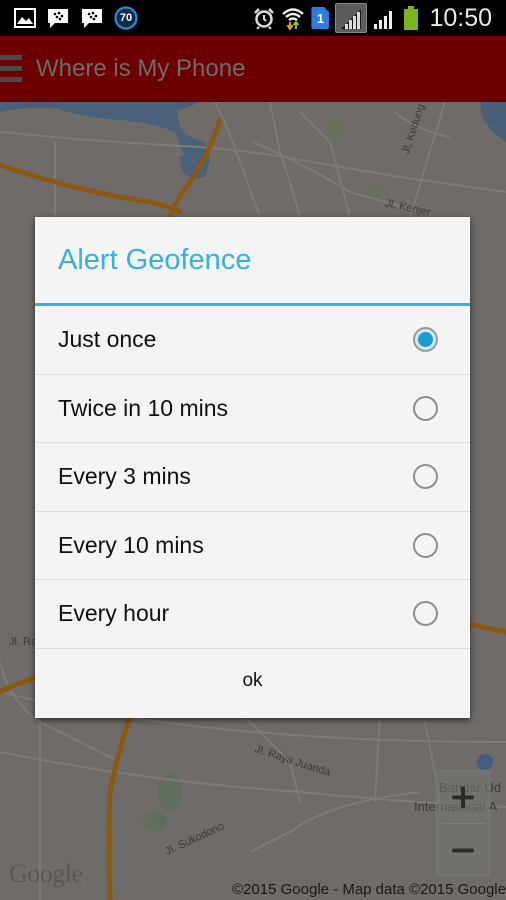 This screenshot has height=900, width=506. I want to click on airport-icon, so click(485, 762).